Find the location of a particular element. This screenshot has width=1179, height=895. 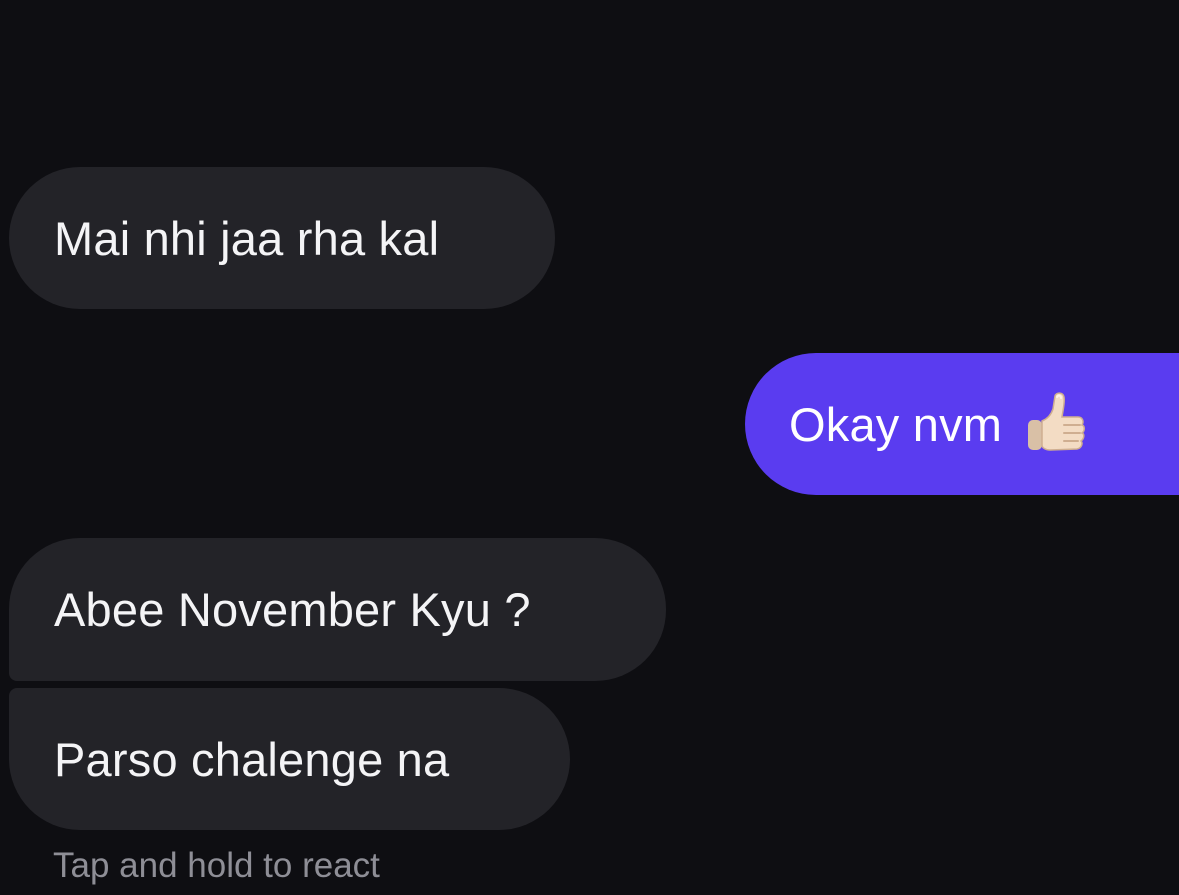

message-bubble-received: Abee November Kyu ? is located at coordinates (337, 609).